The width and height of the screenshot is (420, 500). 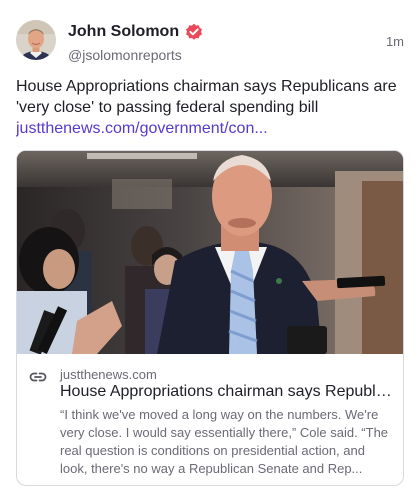 I want to click on author-block: John Solomon @jsolomonreports, so click(x=135, y=42).